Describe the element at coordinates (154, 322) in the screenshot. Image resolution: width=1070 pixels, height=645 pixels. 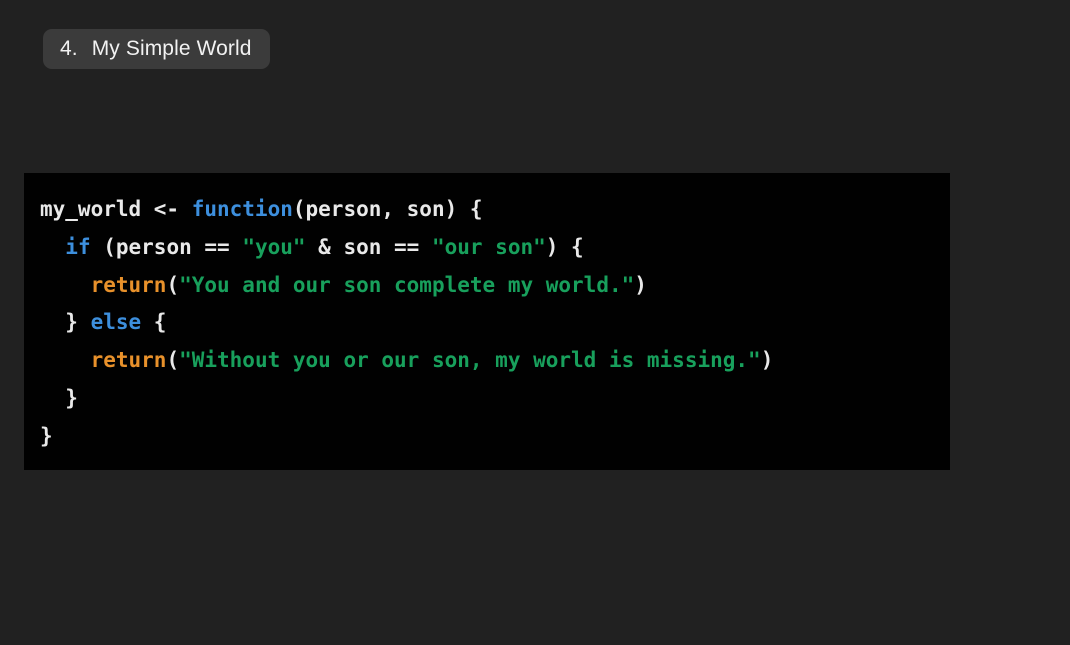
I see `code-token-plain: {` at that location.